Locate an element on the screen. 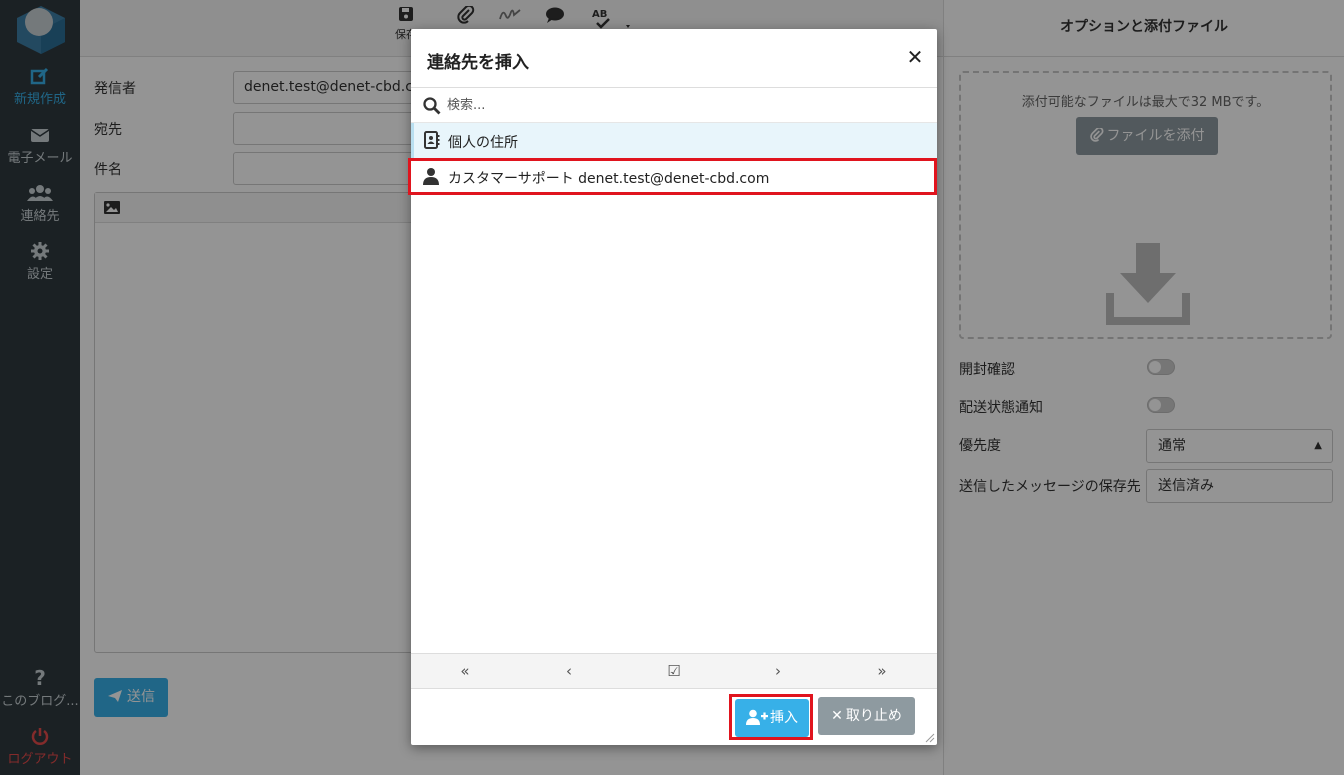 This screenshot has height=775, width=1344. pagination: « ‹ ☑ › » is located at coordinates (674, 671).